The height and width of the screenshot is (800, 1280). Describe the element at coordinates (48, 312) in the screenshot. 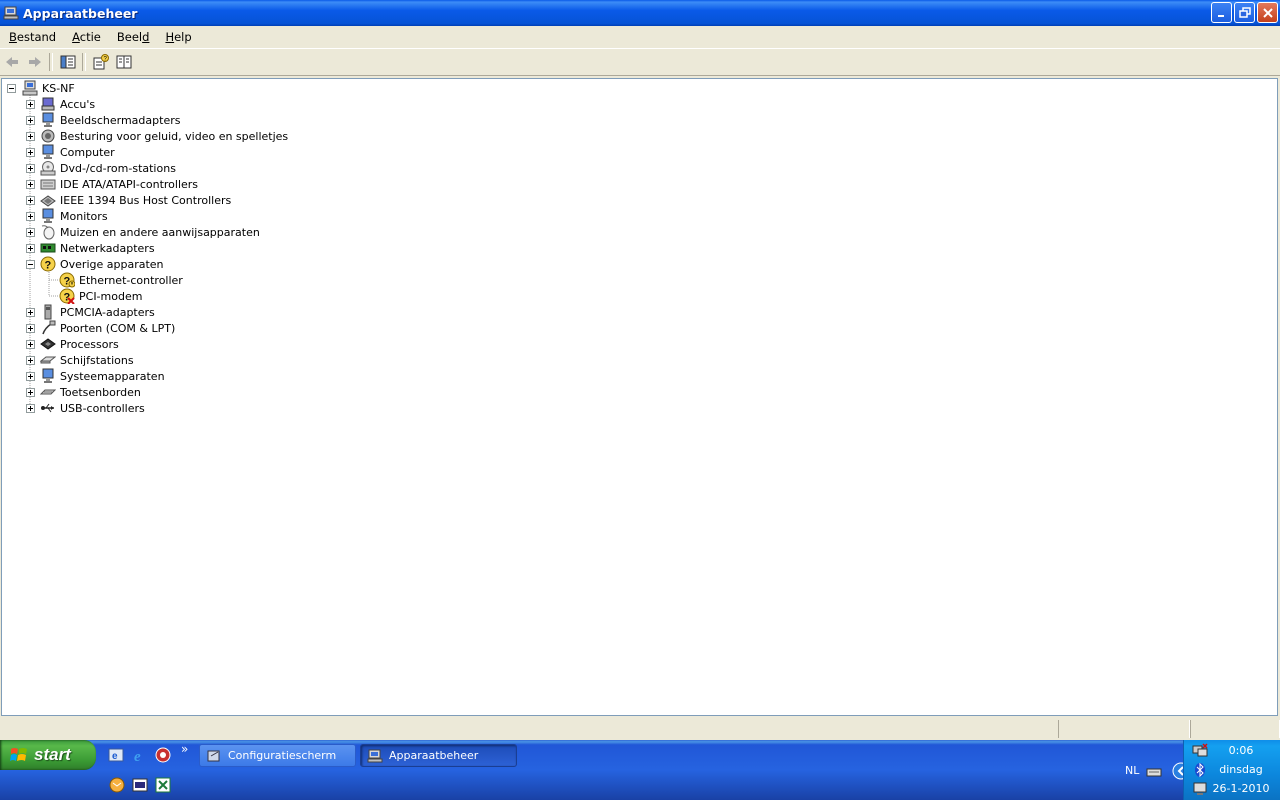

I see `pcmcia-icon` at that location.